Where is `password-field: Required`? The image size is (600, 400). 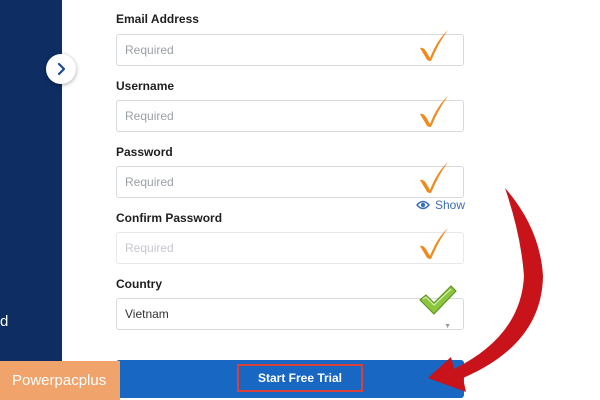
password-field: Required is located at coordinates (290, 182).